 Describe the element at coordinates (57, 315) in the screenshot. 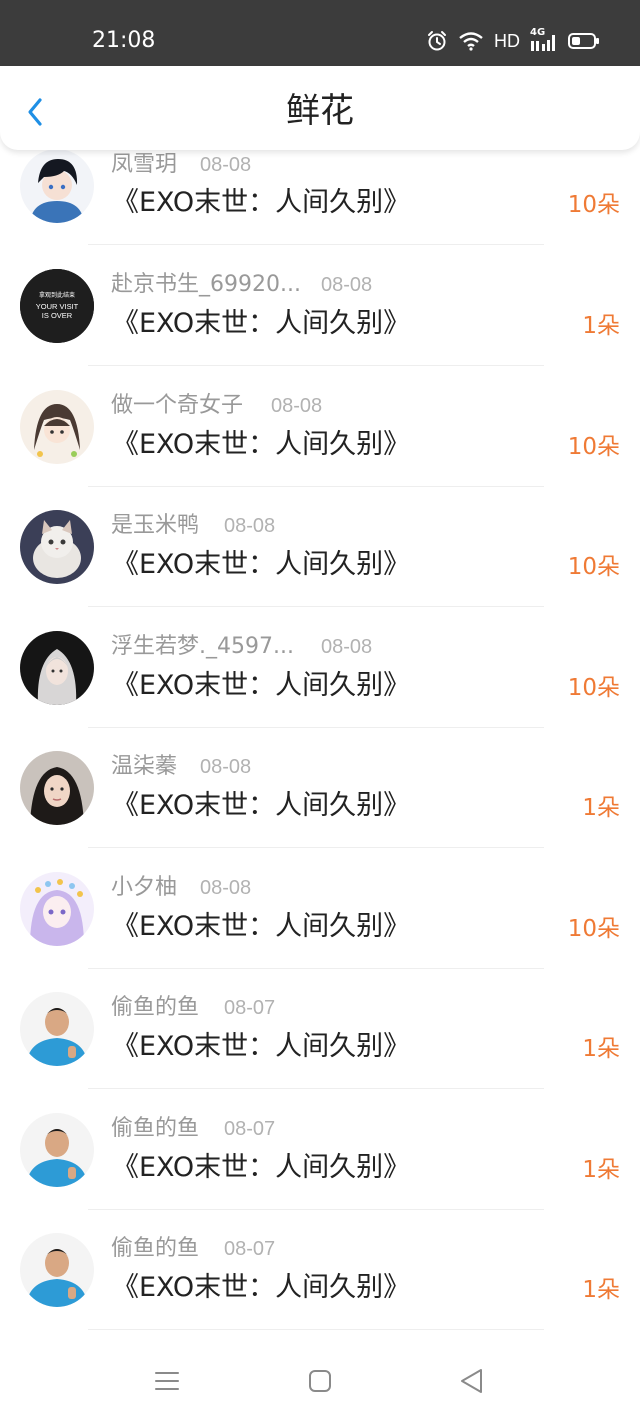

I see `avatar-caption: IS OVER` at that location.